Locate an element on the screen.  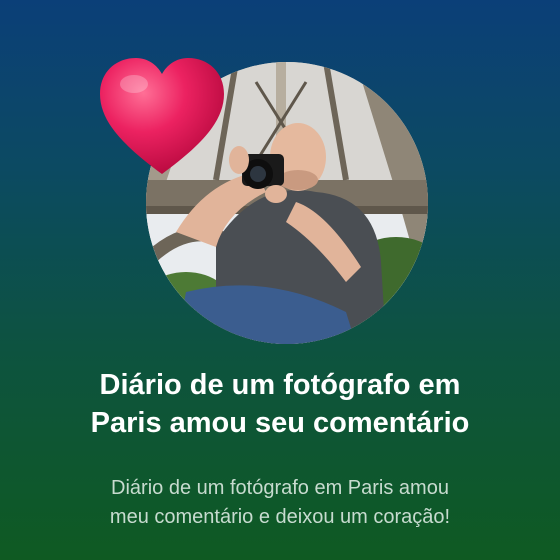
heart-icon is located at coordinates (162, 116).